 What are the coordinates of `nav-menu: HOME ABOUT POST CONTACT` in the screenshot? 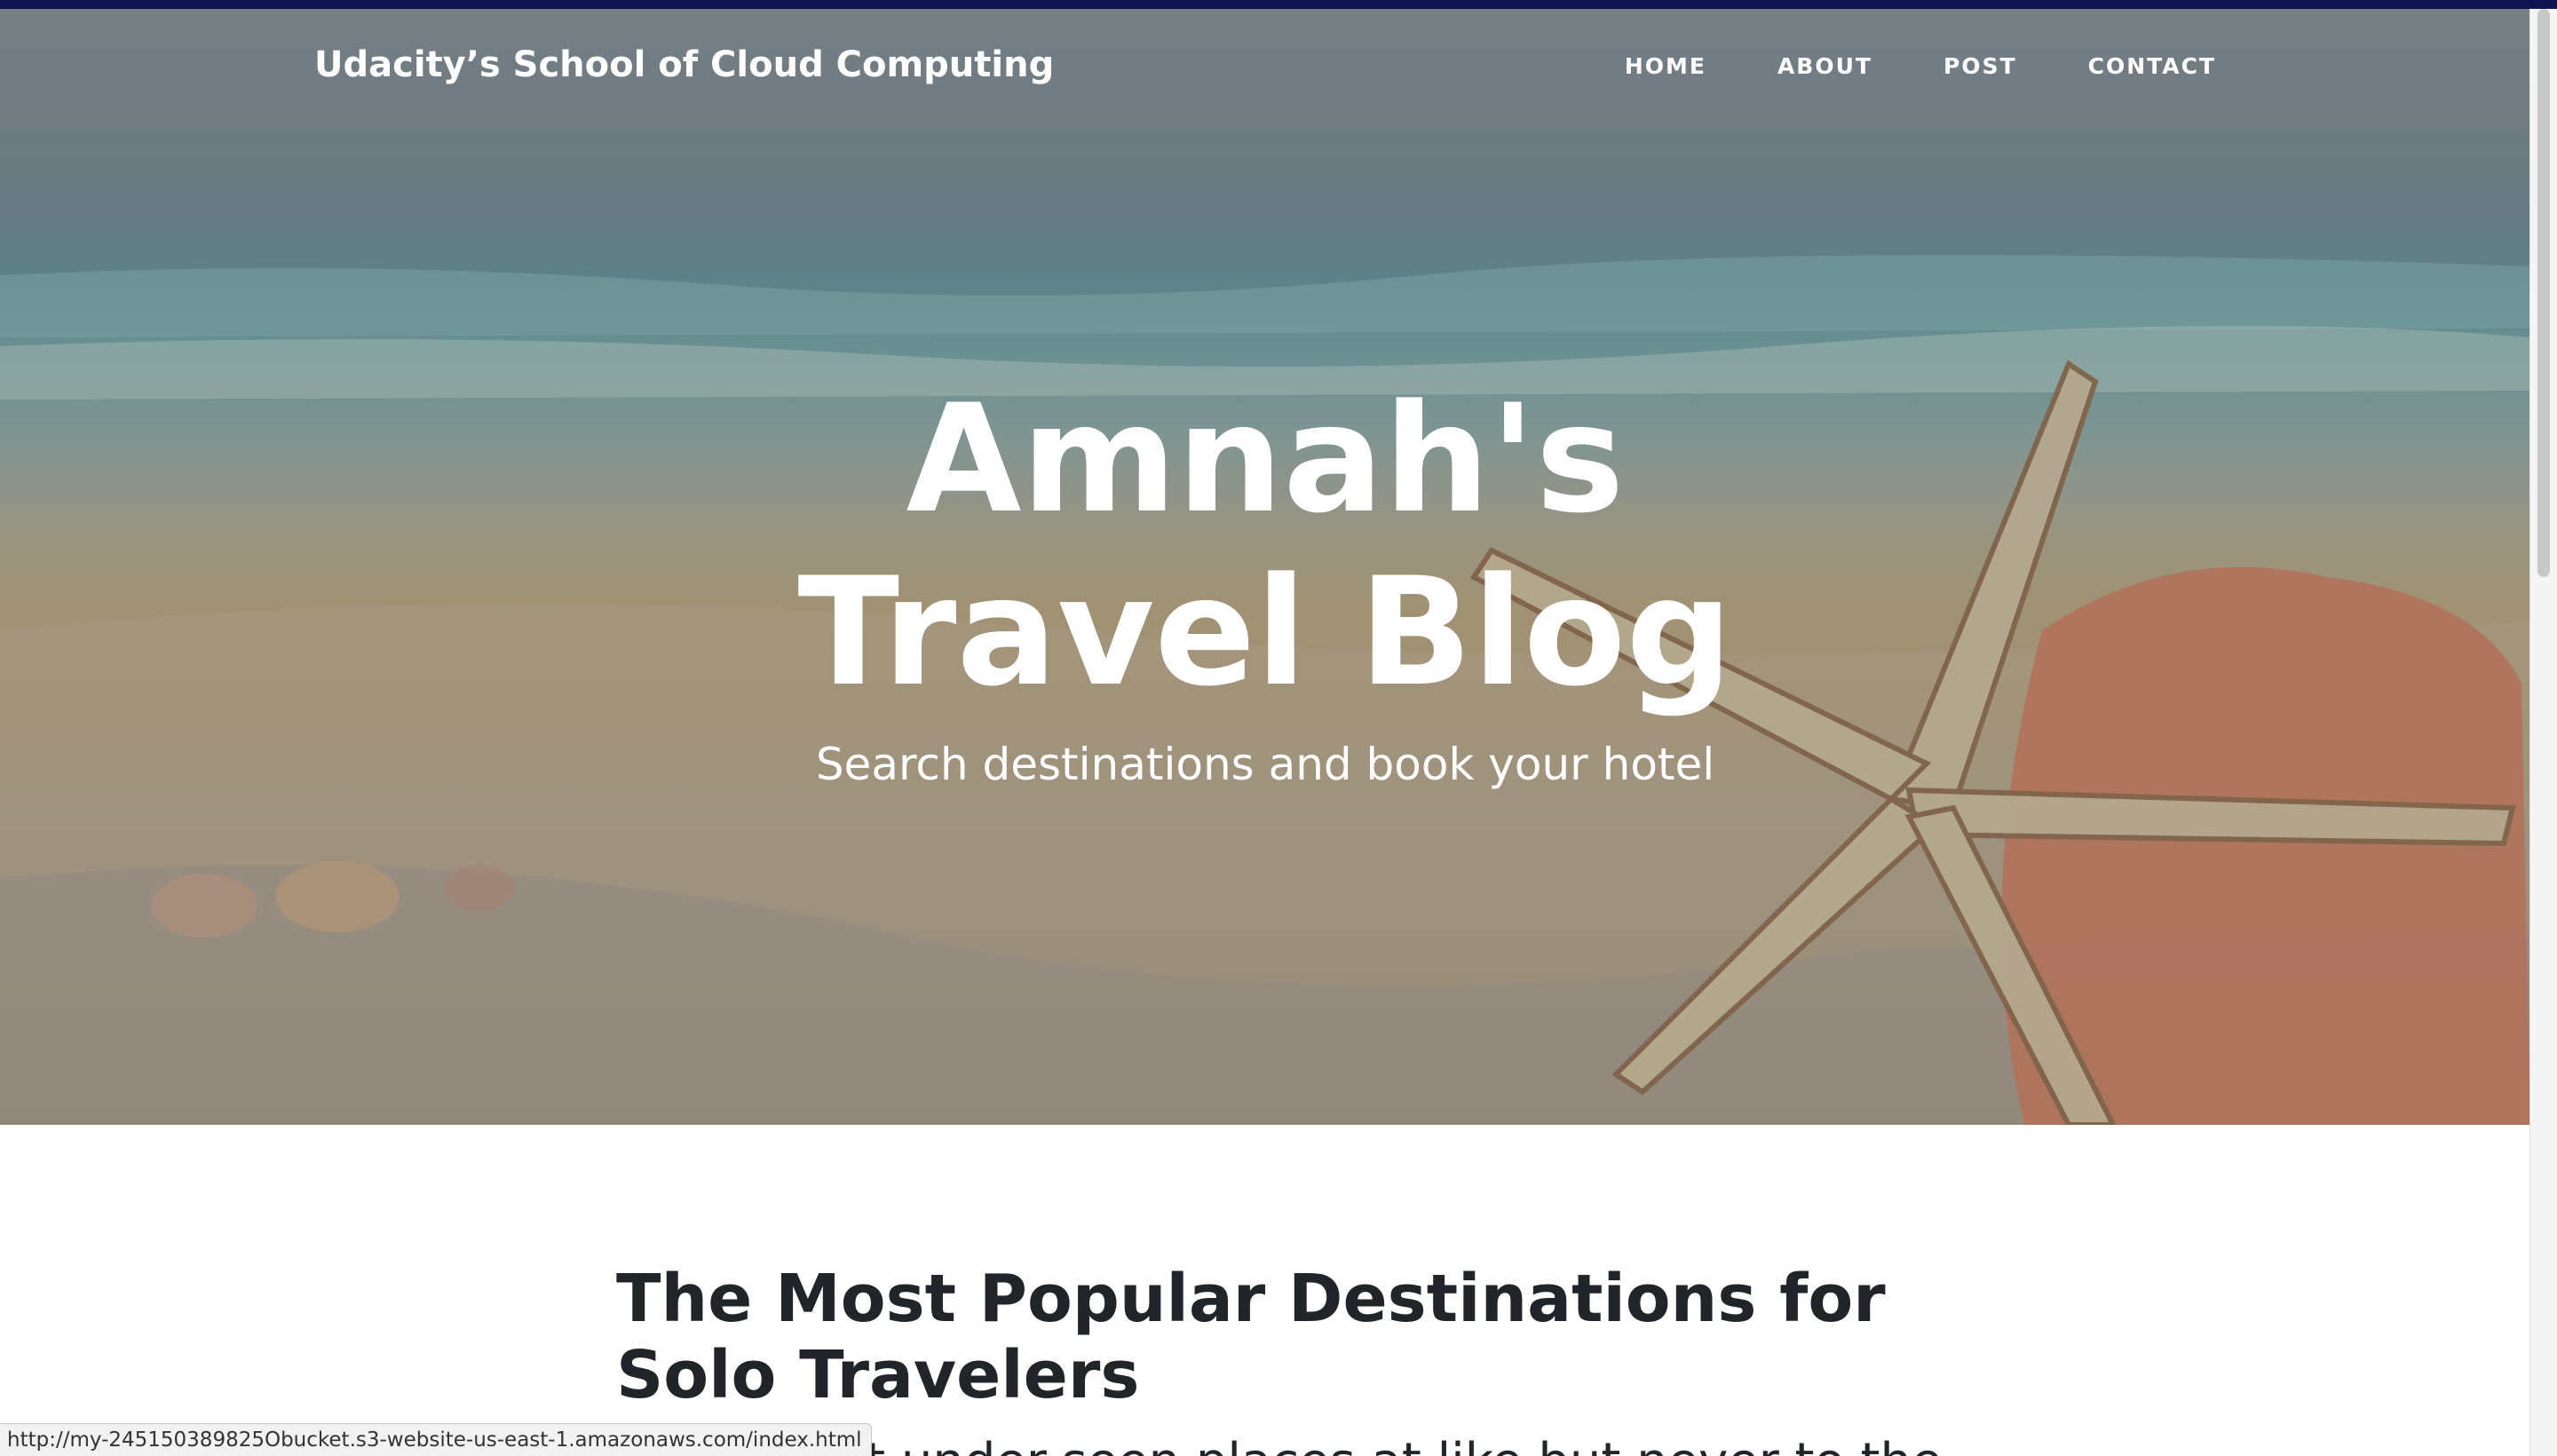 It's located at (1885, 66).